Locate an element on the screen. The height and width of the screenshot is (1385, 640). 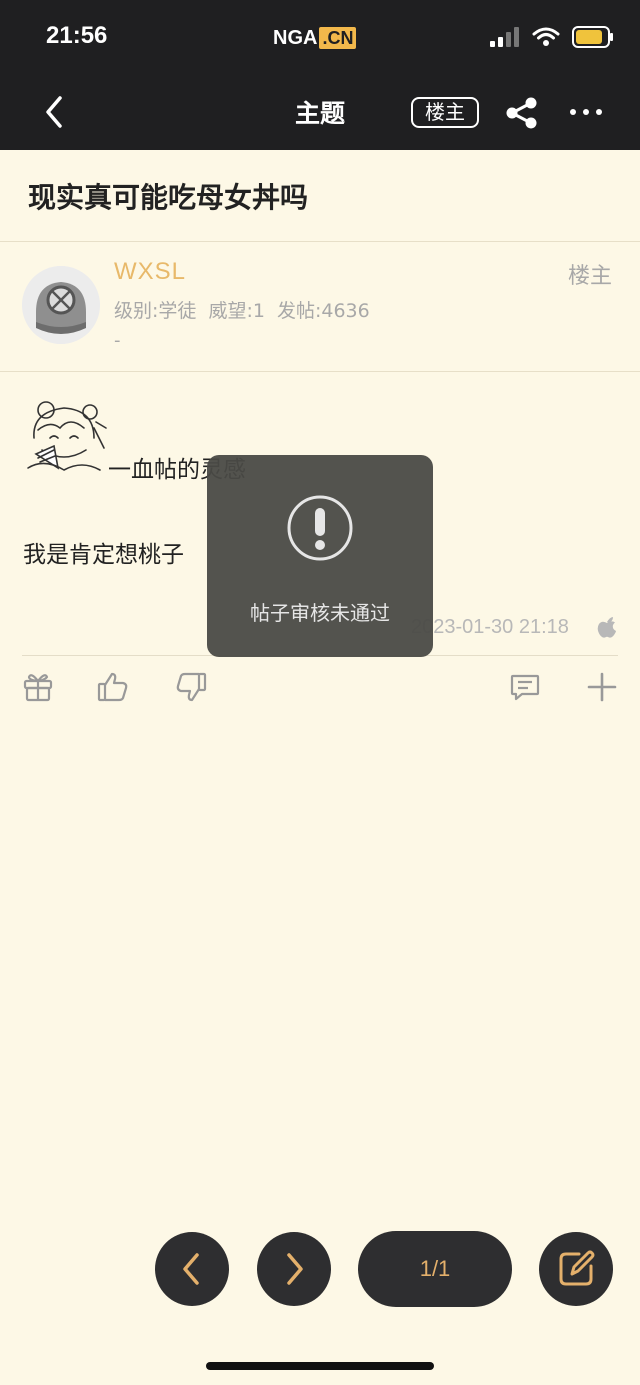
thumbs-down-icon is located at coordinates (191, 687).